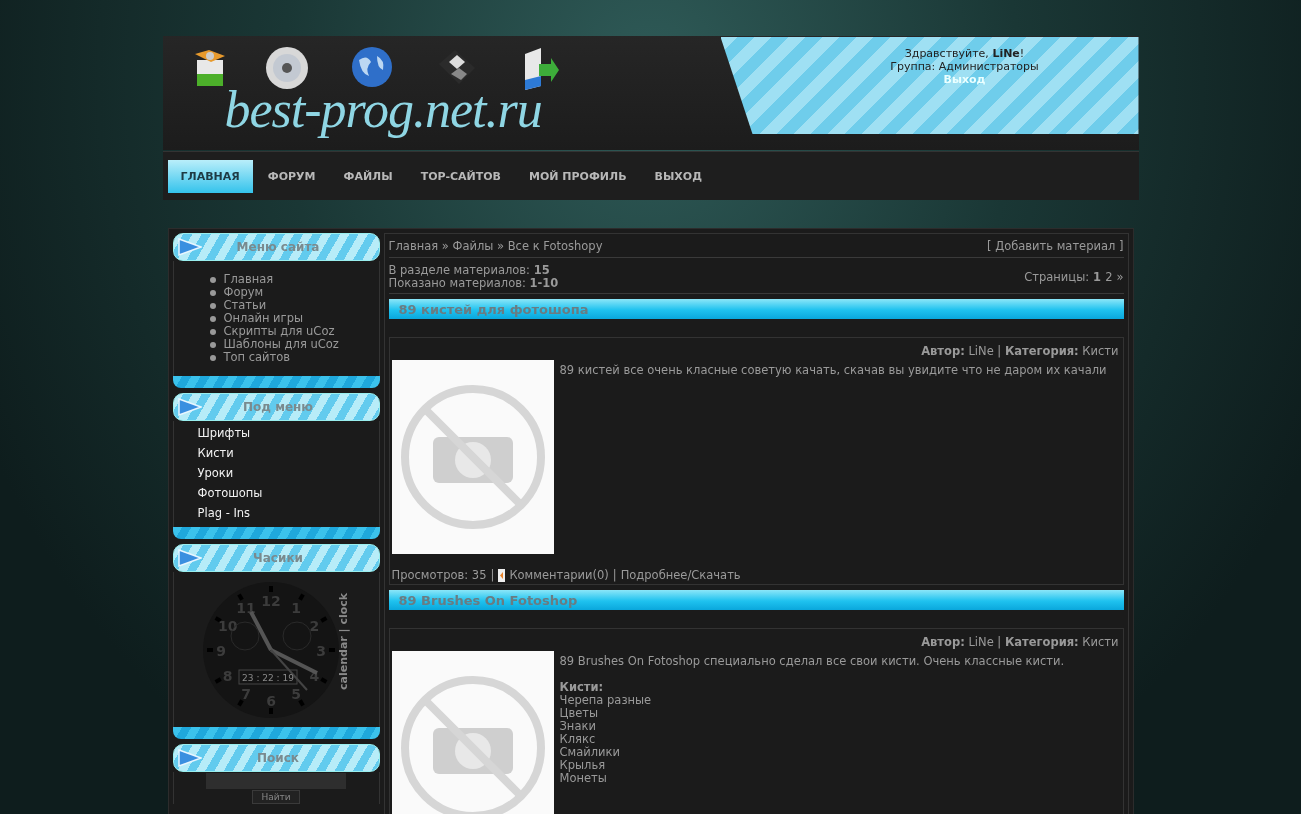  Describe the element at coordinates (439, 575) in the screenshot. I see `views-count: Просмотров: 35` at that location.